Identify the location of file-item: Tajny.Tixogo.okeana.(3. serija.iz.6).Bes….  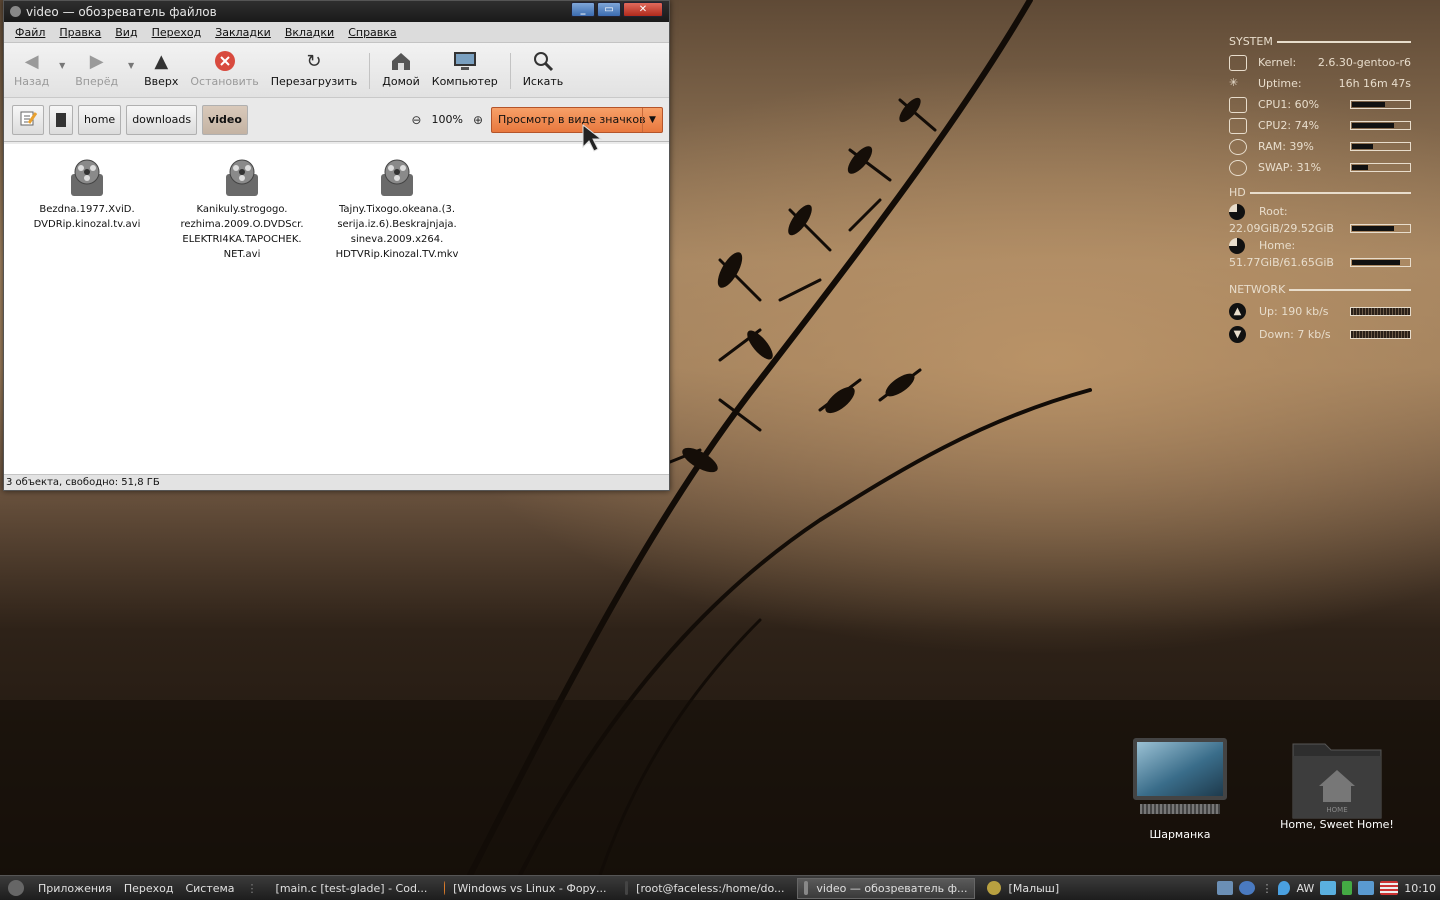
(397, 203).